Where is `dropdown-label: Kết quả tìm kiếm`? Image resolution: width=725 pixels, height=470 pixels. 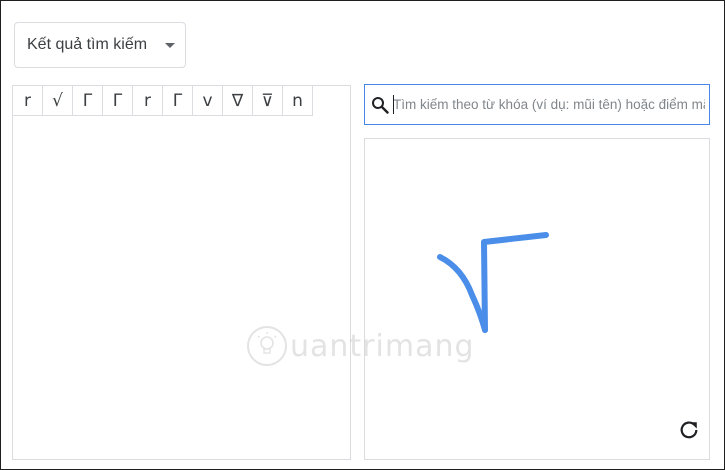 dropdown-label: Kết quả tìm kiếm is located at coordinates (87, 44).